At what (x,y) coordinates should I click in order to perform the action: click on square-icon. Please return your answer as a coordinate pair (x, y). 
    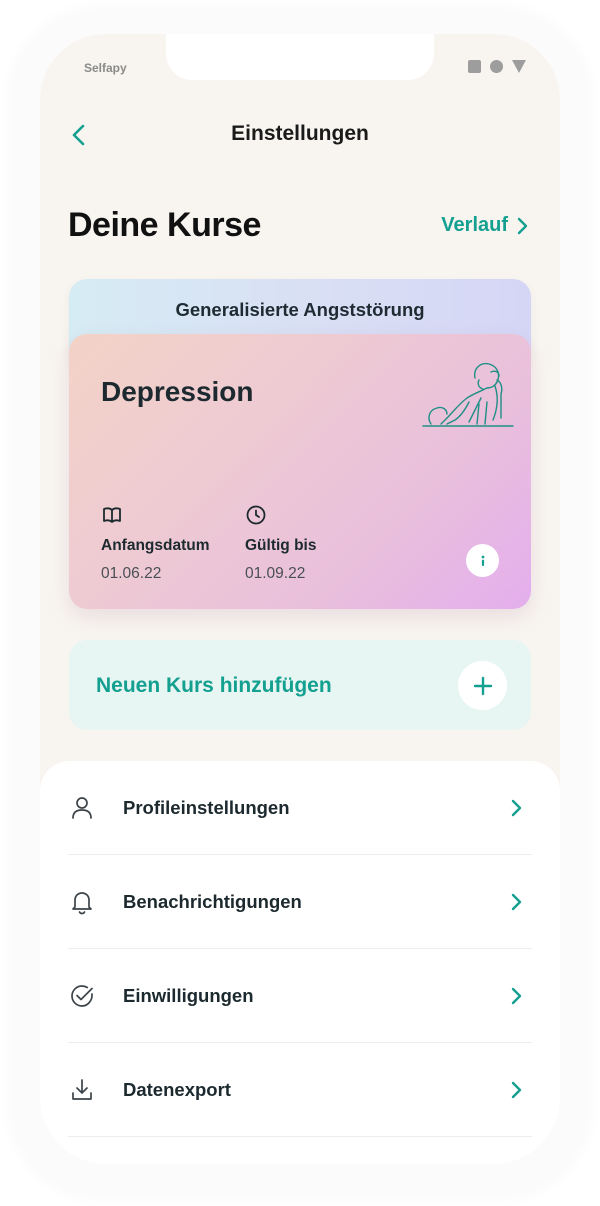
    Looking at the image, I should click on (474, 66).